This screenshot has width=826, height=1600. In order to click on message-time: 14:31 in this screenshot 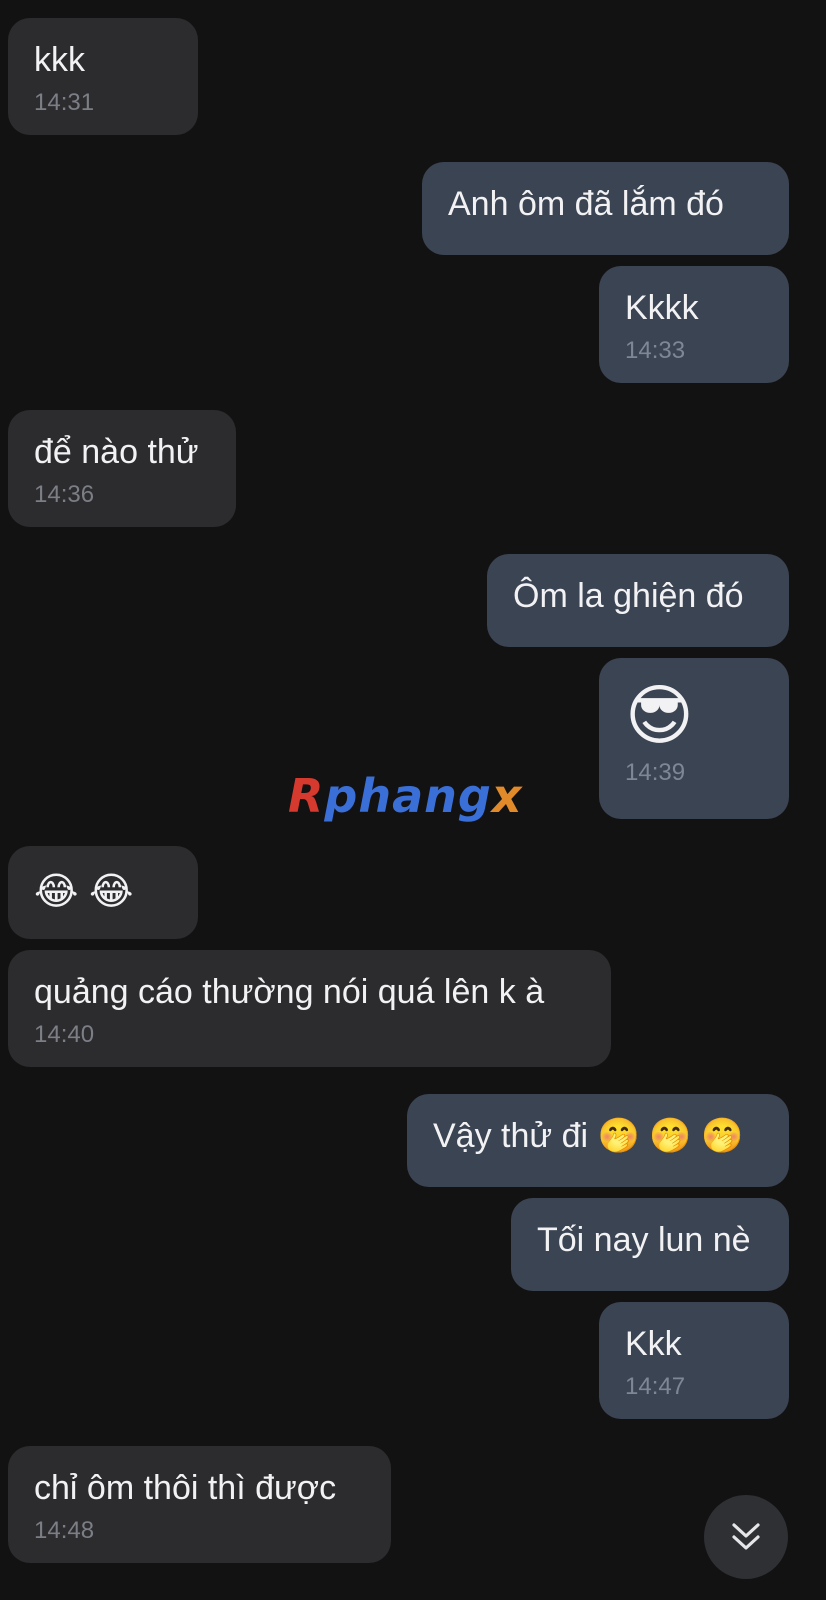, I will do `click(64, 102)`.